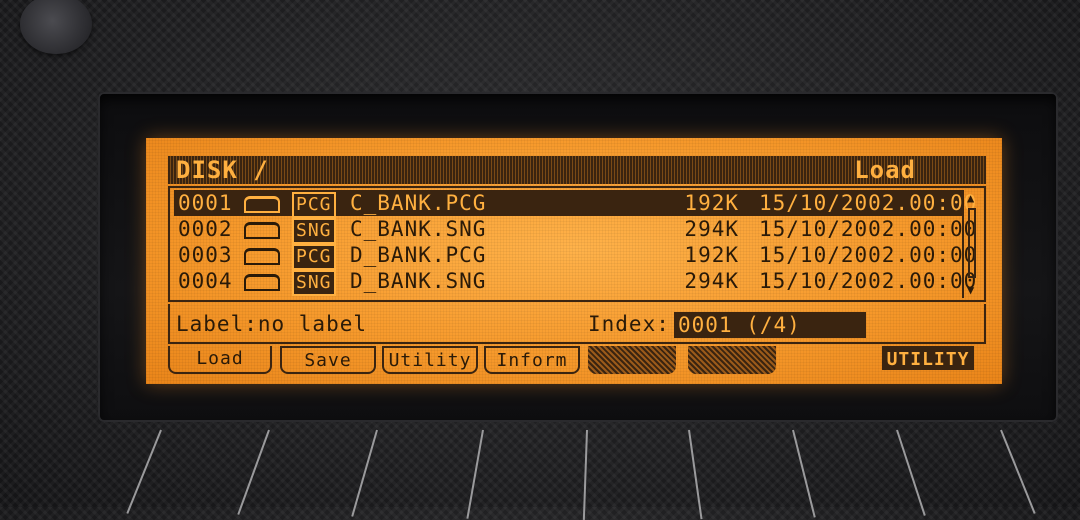  What do you see at coordinates (205, 255) in the screenshot?
I see `file-number: 0003` at bounding box center [205, 255].